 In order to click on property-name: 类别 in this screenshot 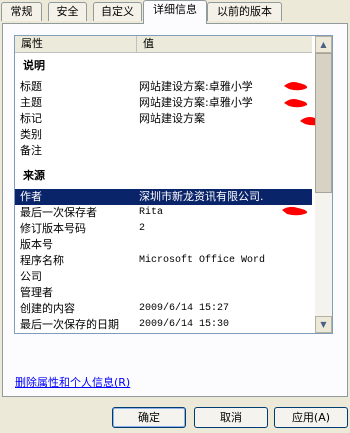, I will do `click(31, 134)`.